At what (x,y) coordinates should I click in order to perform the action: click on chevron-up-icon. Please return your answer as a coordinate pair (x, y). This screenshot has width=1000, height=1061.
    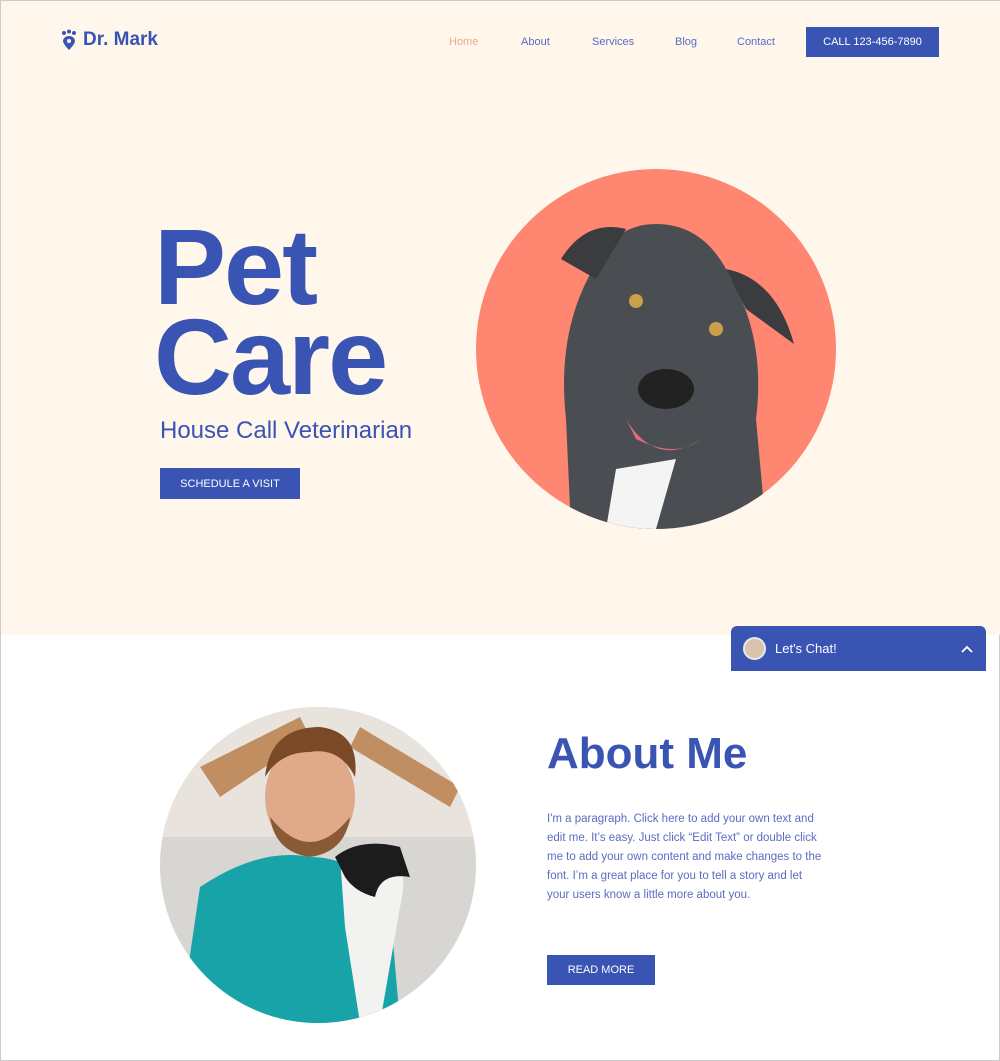
    Looking at the image, I should click on (967, 649).